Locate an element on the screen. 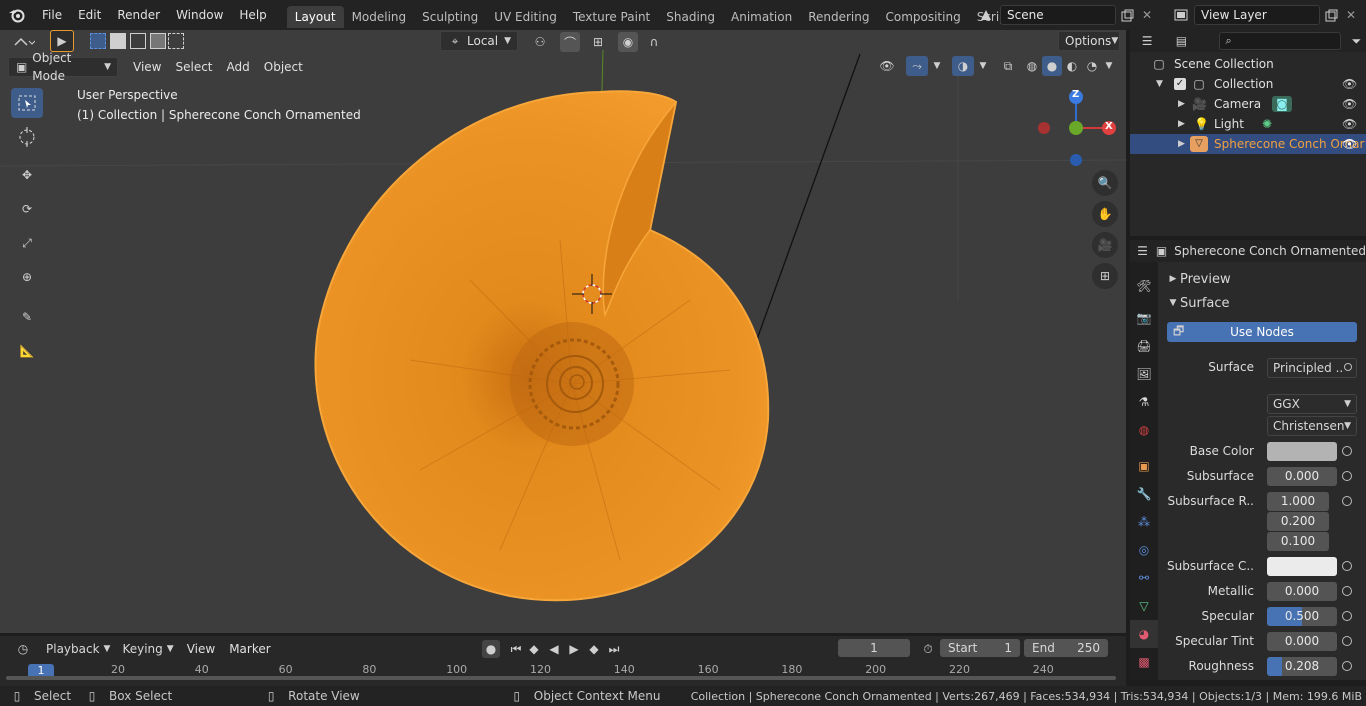 The image size is (1366, 706). tab-texture-paint: Texture Paint is located at coordinates (611, 17).